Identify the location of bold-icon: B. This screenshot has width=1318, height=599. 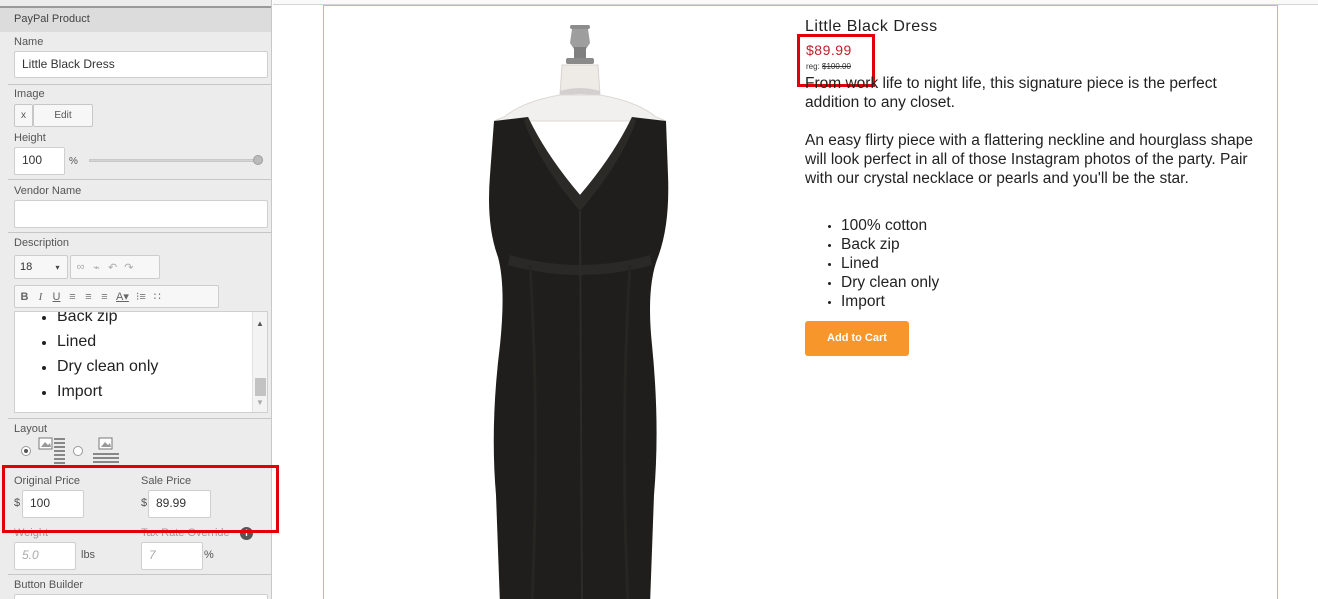
(24, 297).